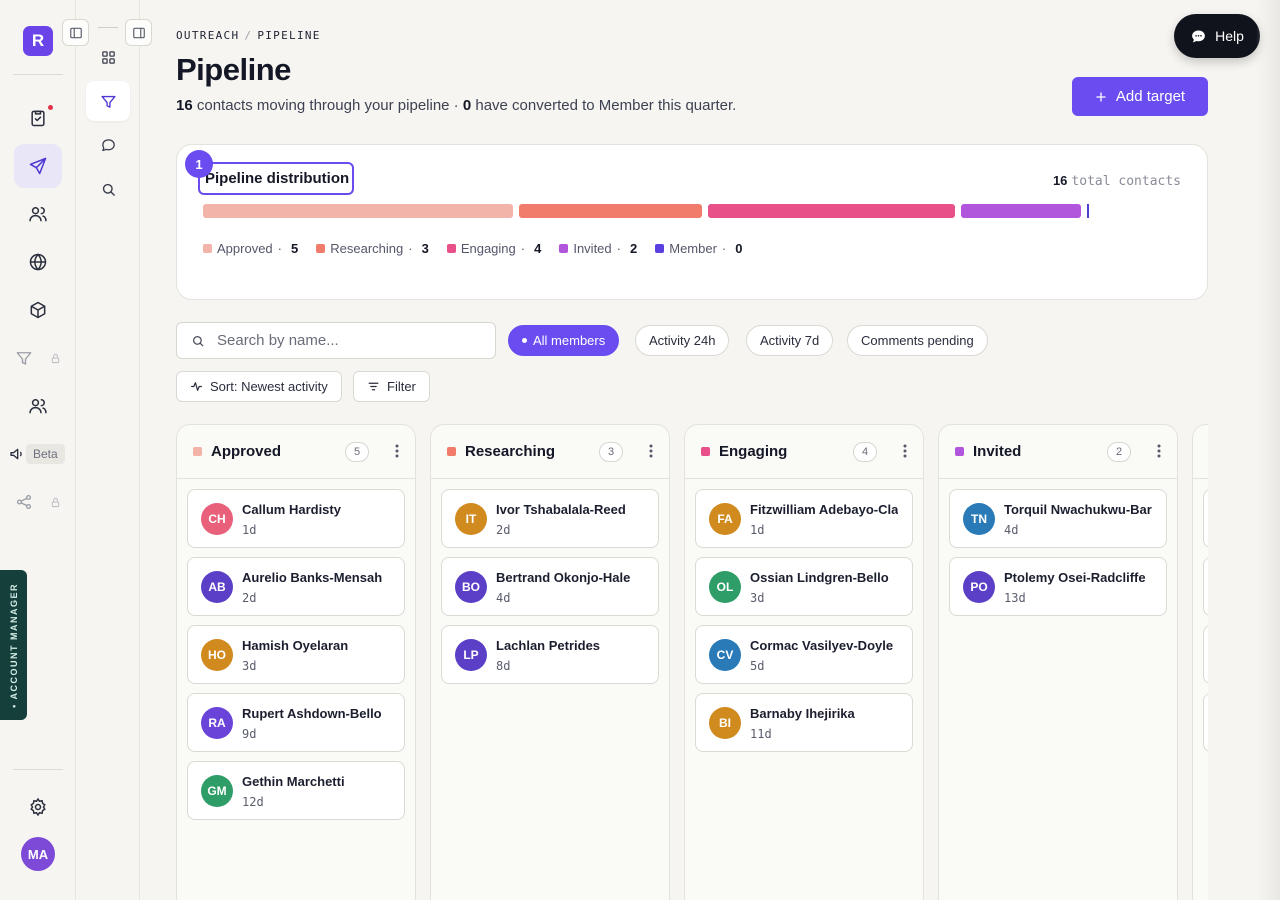  I want to click on subnav-messages-button, so click(108, 145).